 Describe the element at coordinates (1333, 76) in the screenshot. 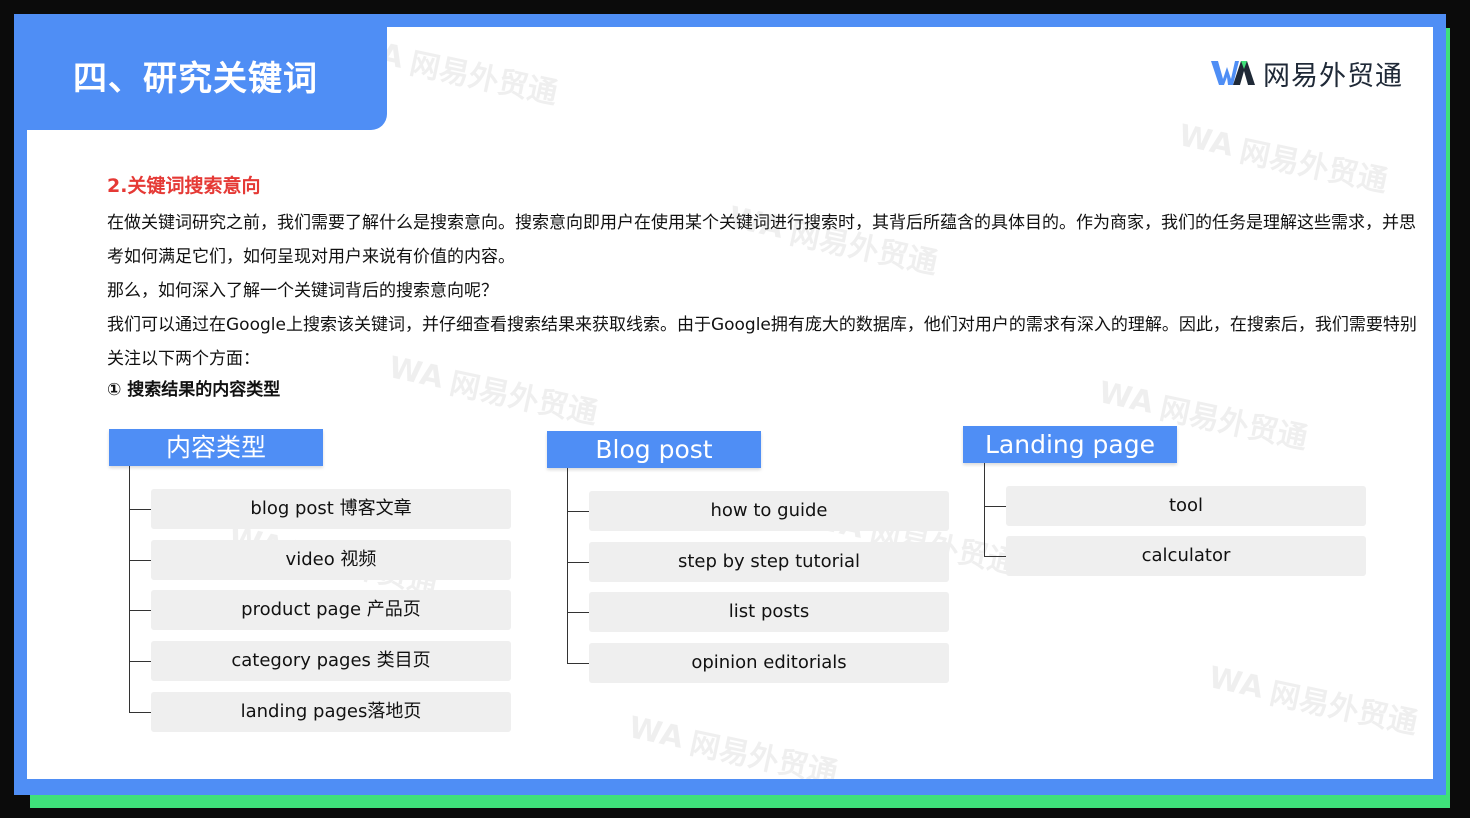

I see `logo-text: 网易外贸通` at that location.